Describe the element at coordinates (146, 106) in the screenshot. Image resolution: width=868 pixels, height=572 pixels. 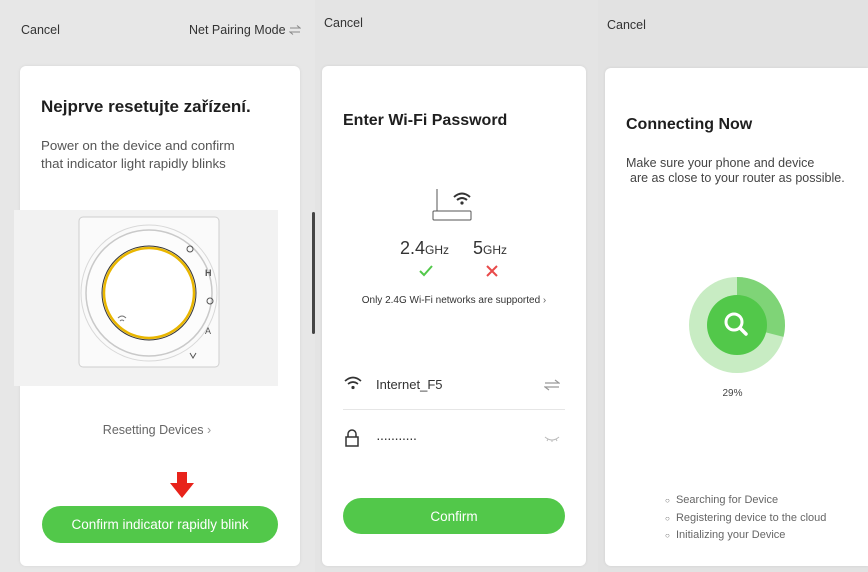
I see `page-title: Nejprve resetujte zařízení.` at that location.